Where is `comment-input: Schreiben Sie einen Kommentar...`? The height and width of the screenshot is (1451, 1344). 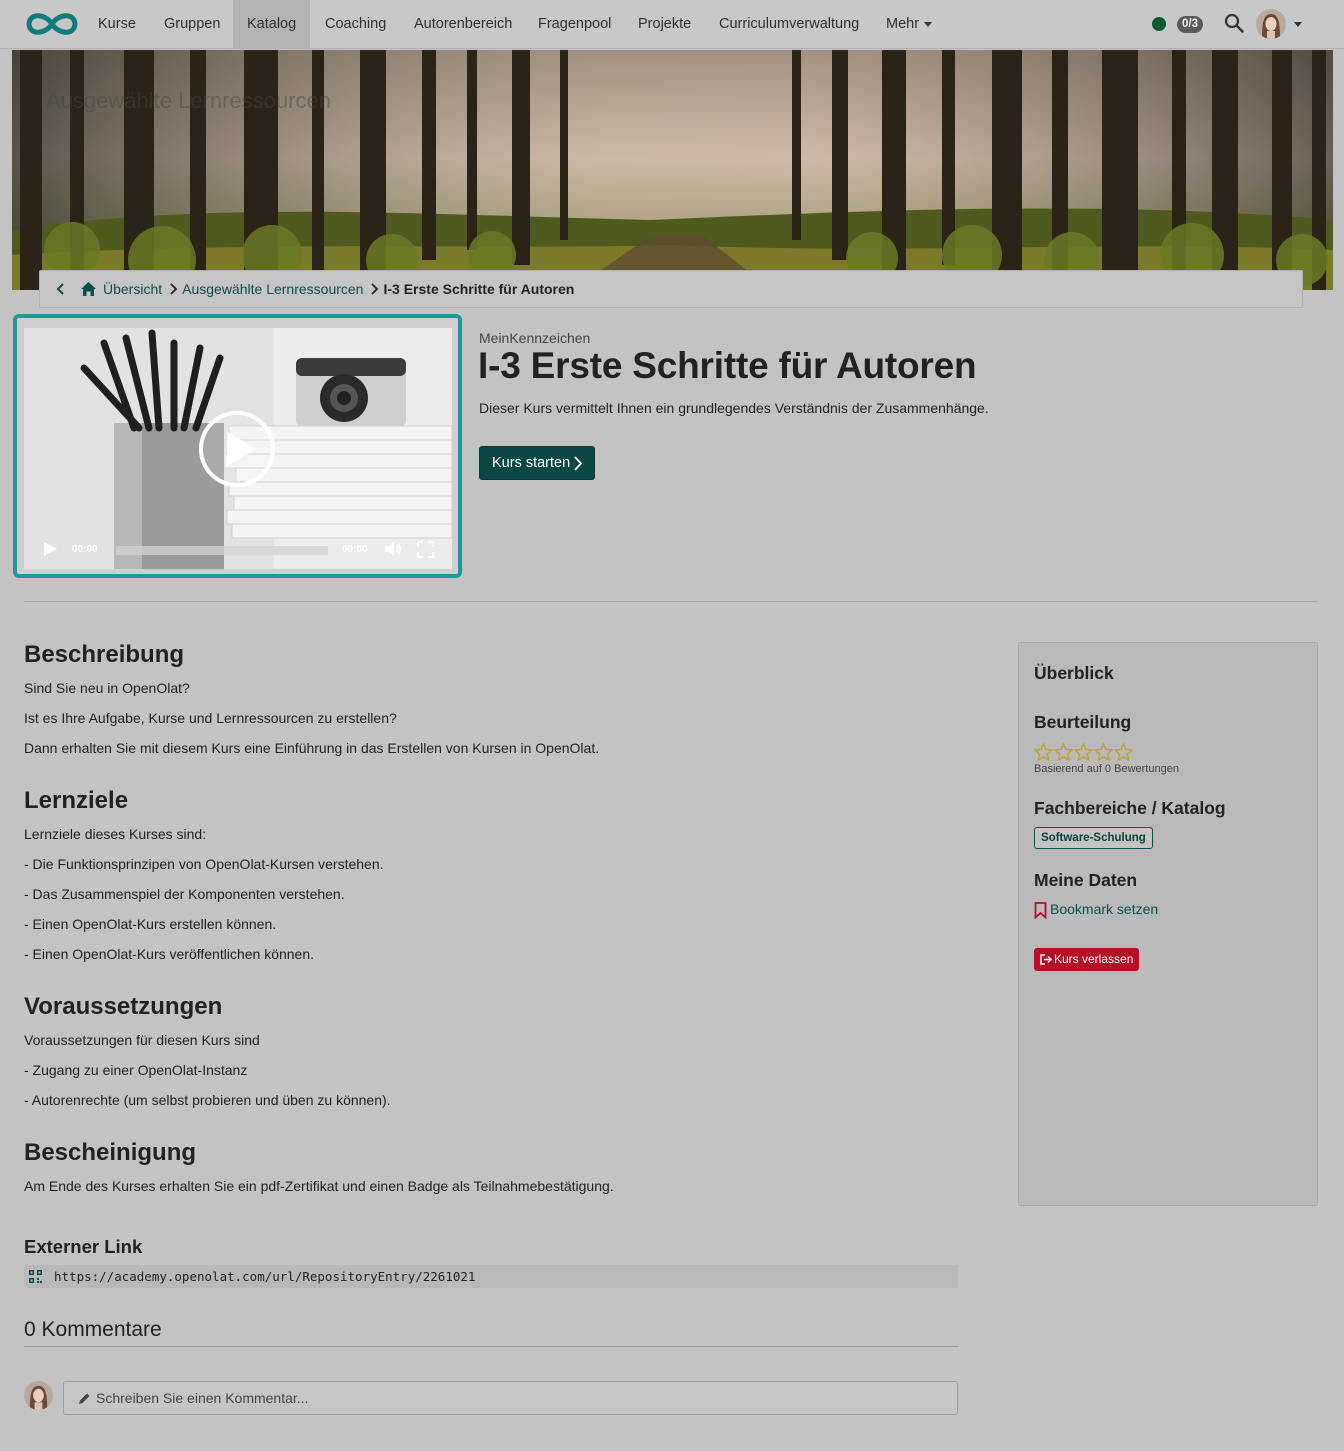 comment-input: Schreiben Sie einen Kommentar... is located at coordinates (510, 1398).